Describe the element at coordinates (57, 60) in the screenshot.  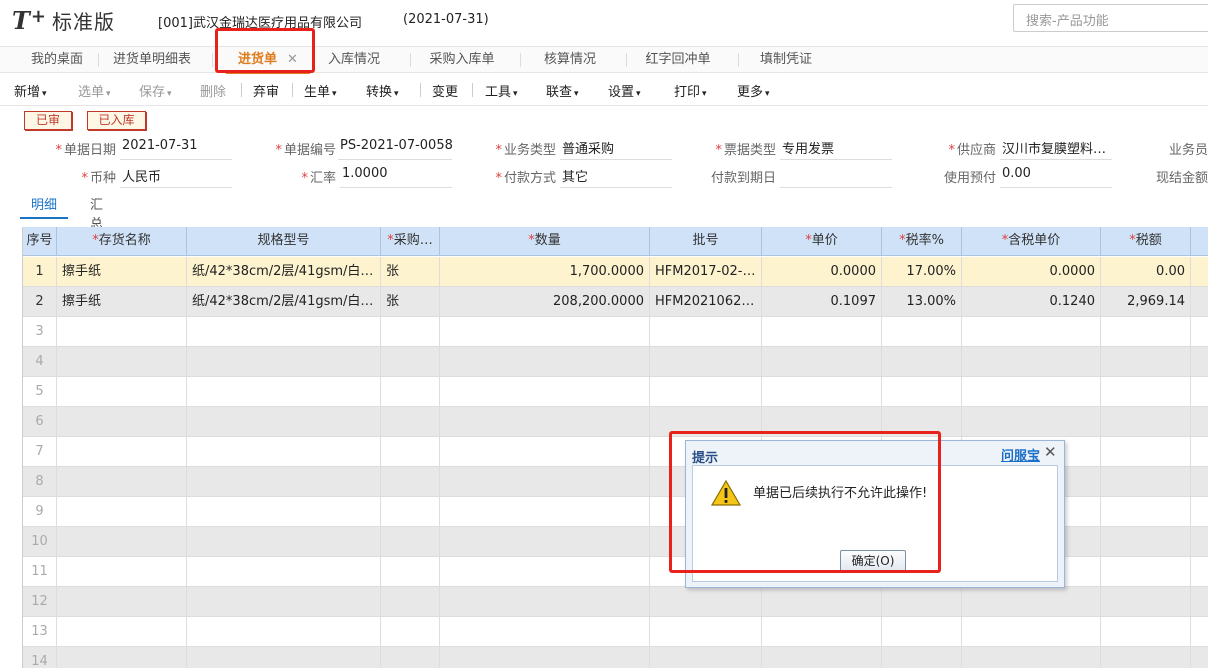
I see `tab-desktop: 我的桌面` at that location.